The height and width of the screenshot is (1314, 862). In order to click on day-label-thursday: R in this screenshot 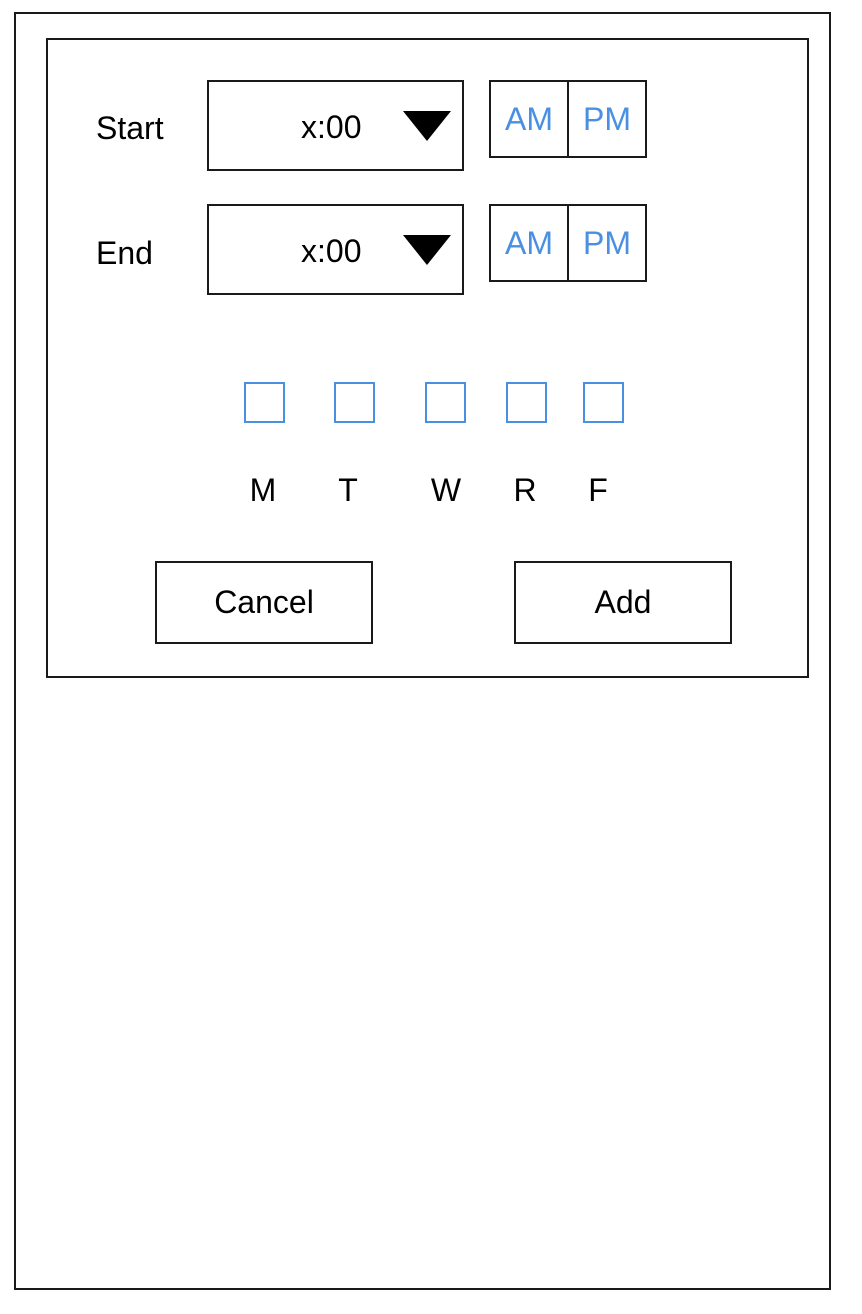, I will do `click(525, 490)`.